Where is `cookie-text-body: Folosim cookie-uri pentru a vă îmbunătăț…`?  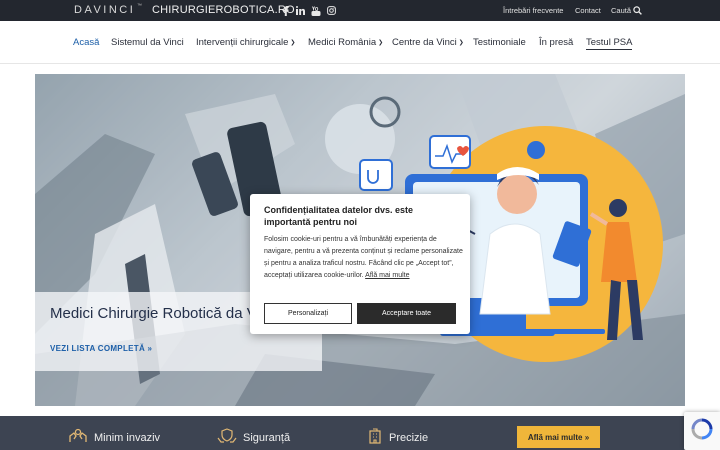
cookie-text-body: Folosim cookie-uri pentru a vă îmbunătăț… is located at coordinates (363, 257).